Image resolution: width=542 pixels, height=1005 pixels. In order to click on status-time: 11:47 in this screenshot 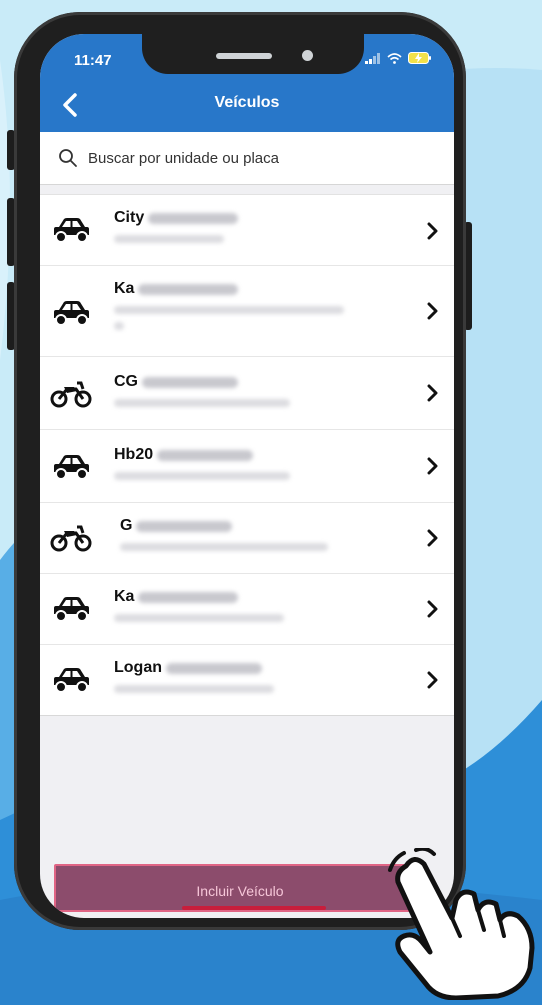, I will do `click(93, 60)`.